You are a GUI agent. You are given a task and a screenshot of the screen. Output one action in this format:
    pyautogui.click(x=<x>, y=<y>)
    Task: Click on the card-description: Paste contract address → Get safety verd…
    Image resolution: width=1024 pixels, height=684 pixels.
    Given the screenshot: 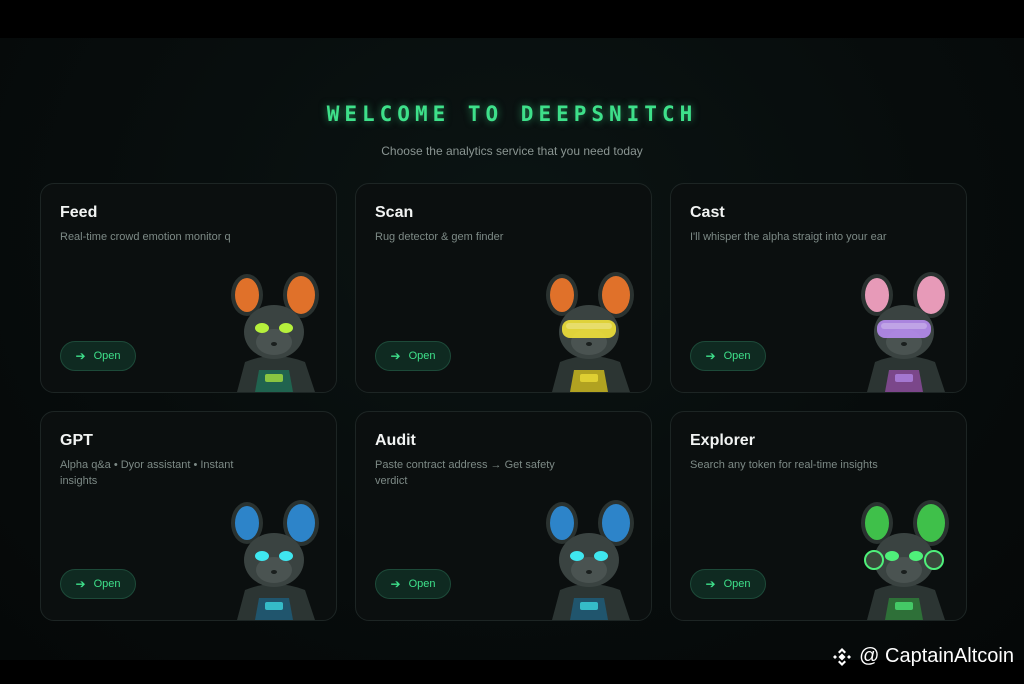 What is the action you would take?
    pyautogui.click(x=465, y=473)
    